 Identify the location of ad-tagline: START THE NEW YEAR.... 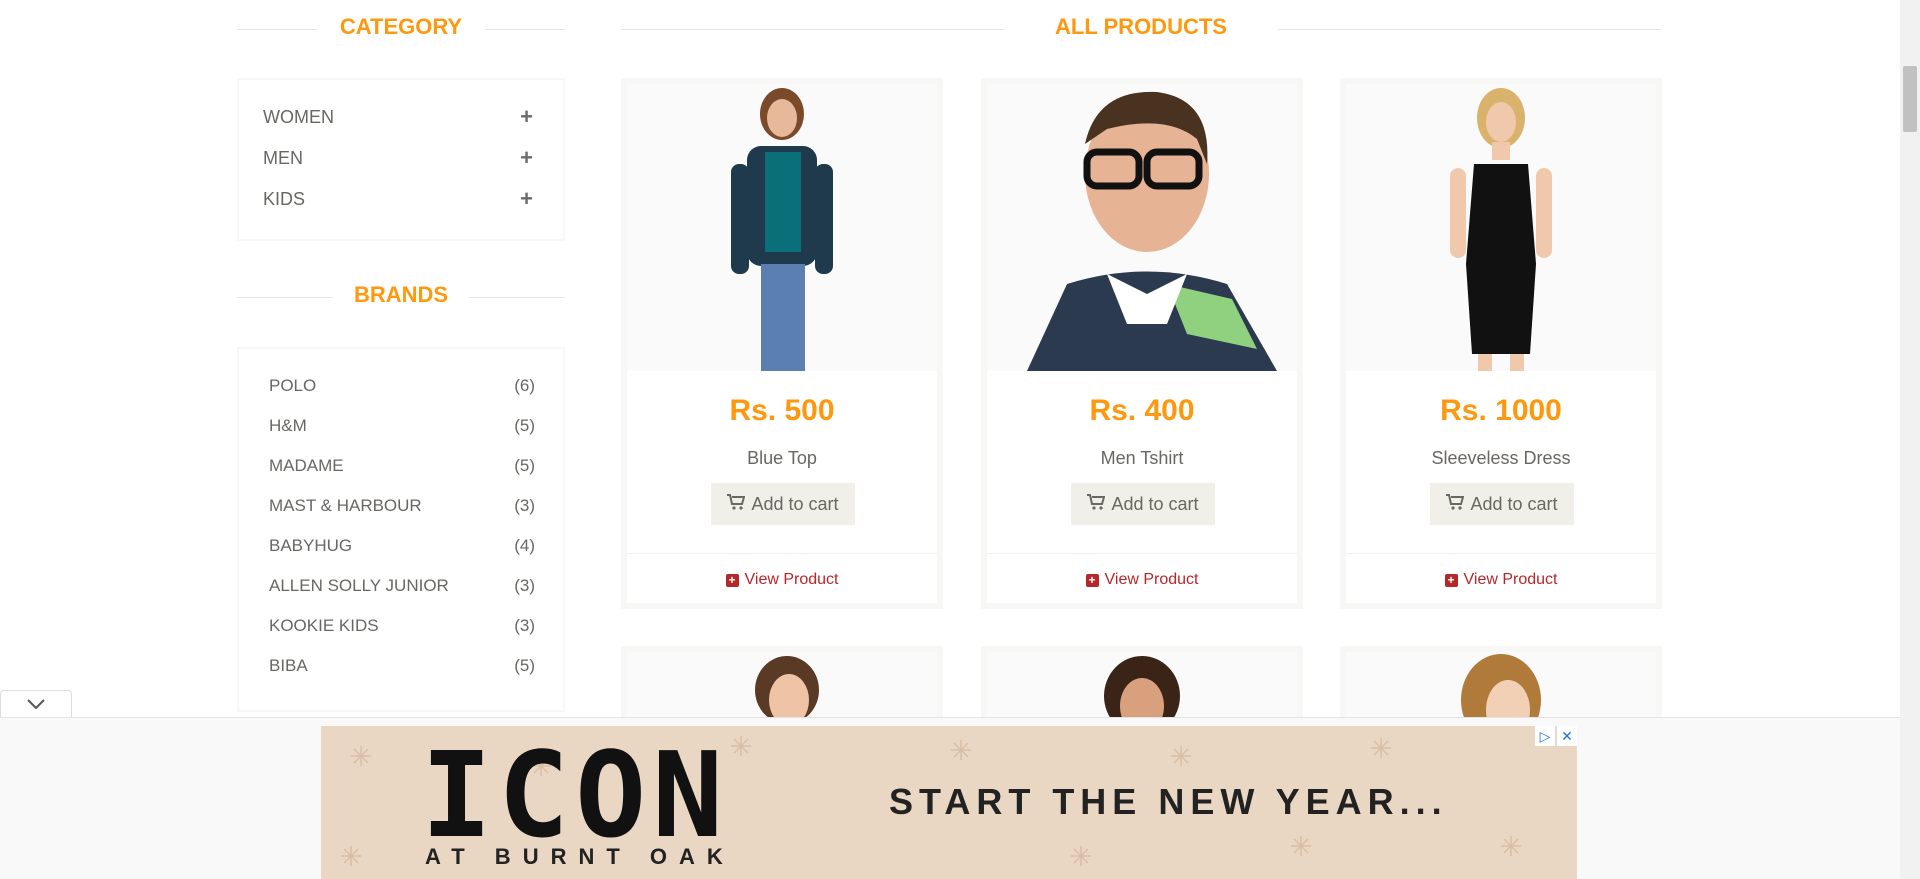
(1168, 801).